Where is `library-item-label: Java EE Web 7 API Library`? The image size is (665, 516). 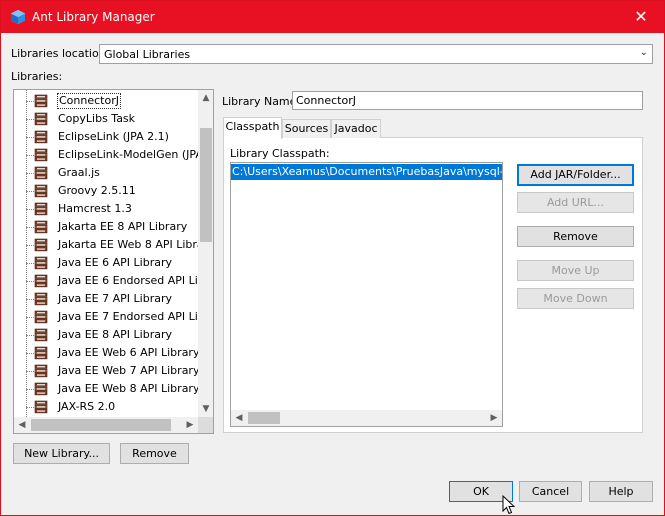 library-item-label: Java EE Web 7 API Library is located at coordinates (129, 370).